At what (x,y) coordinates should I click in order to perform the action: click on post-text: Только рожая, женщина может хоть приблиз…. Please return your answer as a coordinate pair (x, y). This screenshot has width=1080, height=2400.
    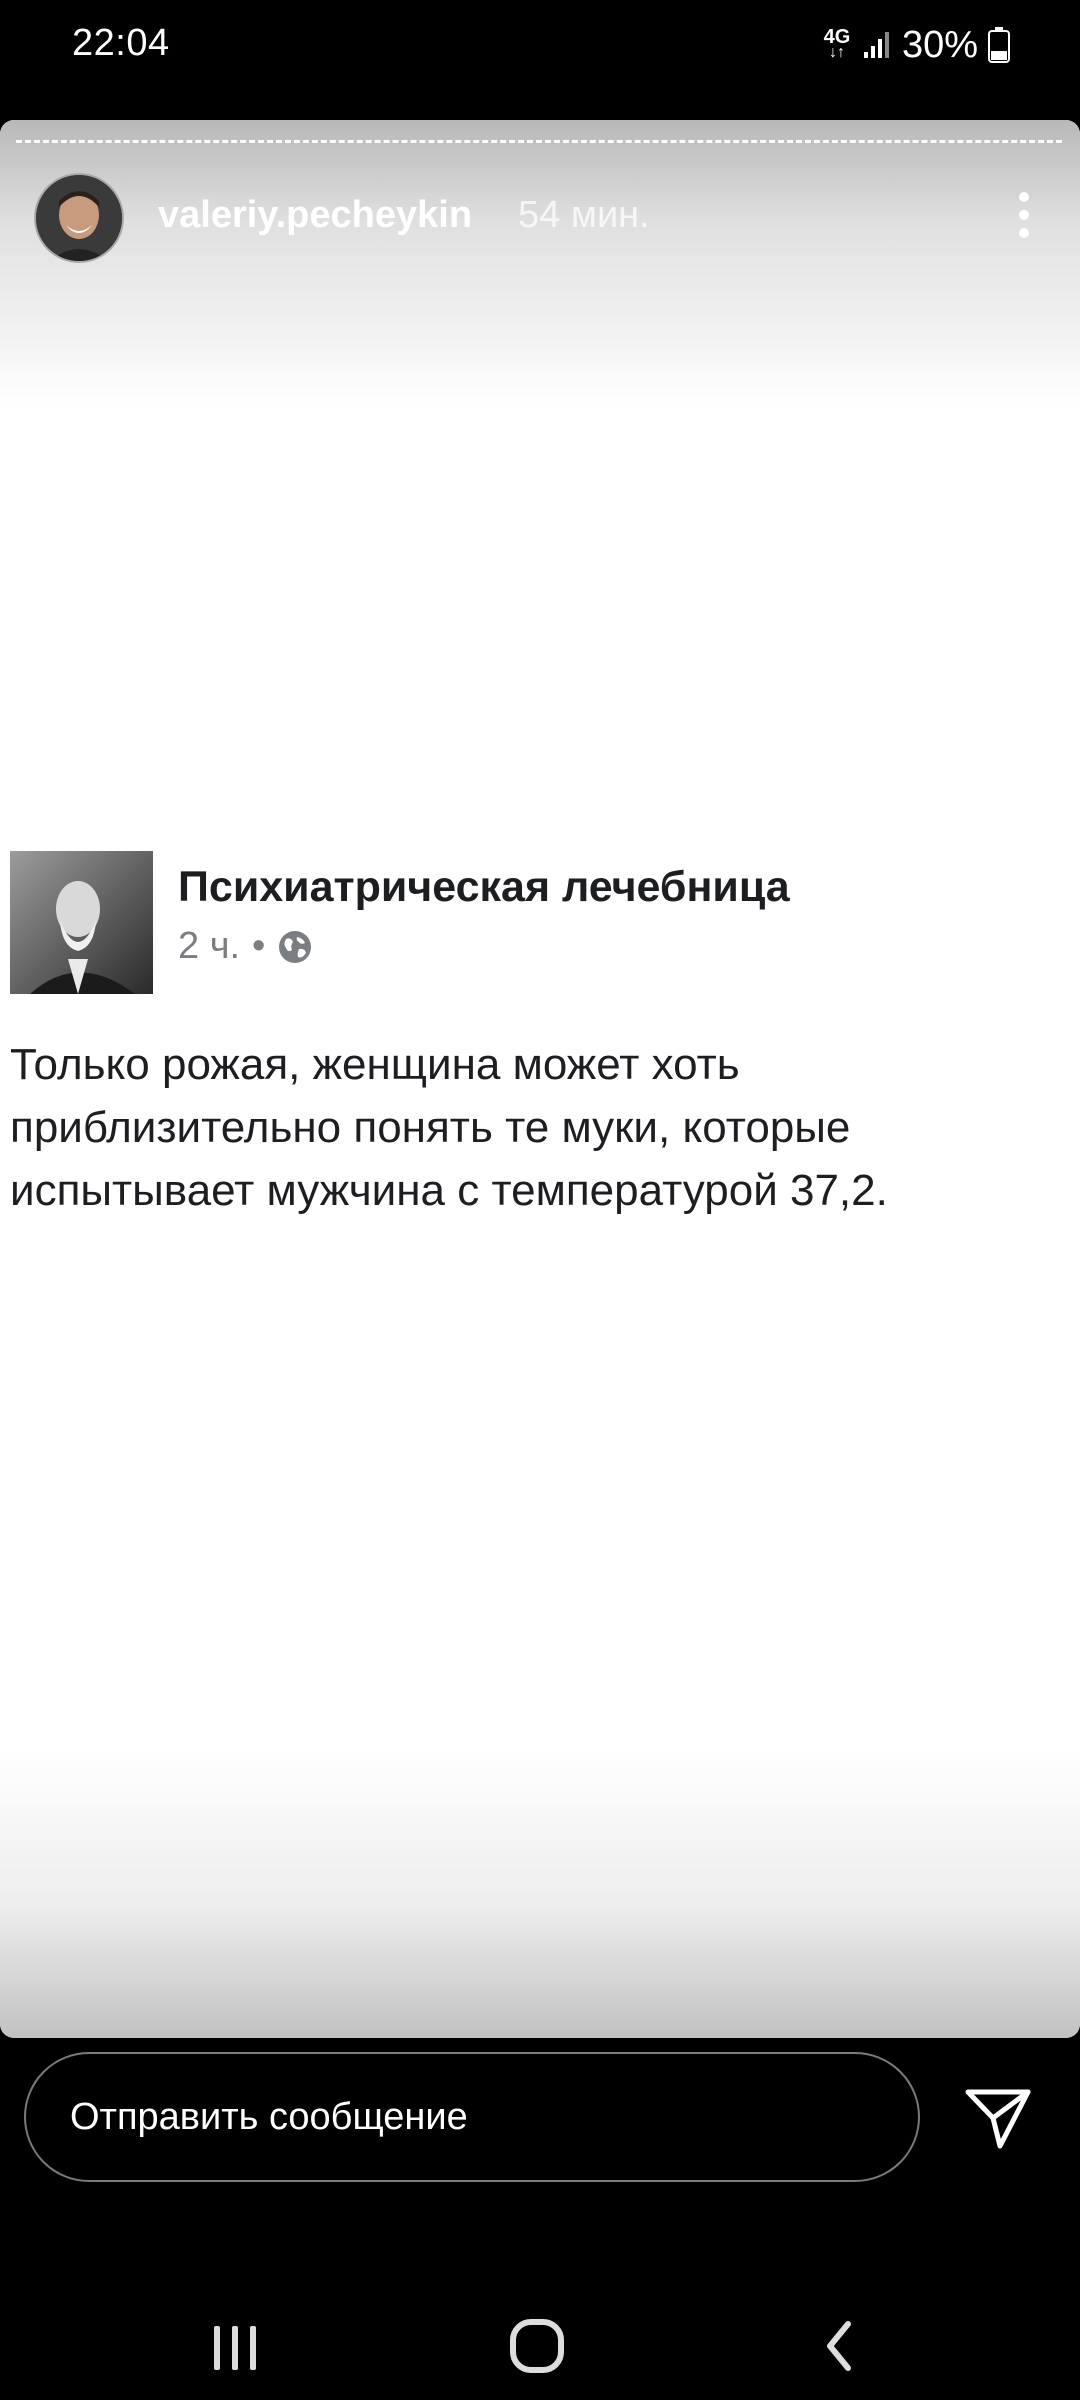
    Looking at the image, I should click on (449, 1127).